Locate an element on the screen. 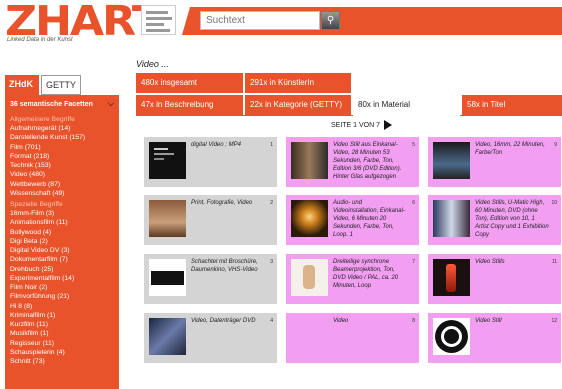 This screenshot has height=389, width=562. card-number: 1 is located at coordinates (271, 145).